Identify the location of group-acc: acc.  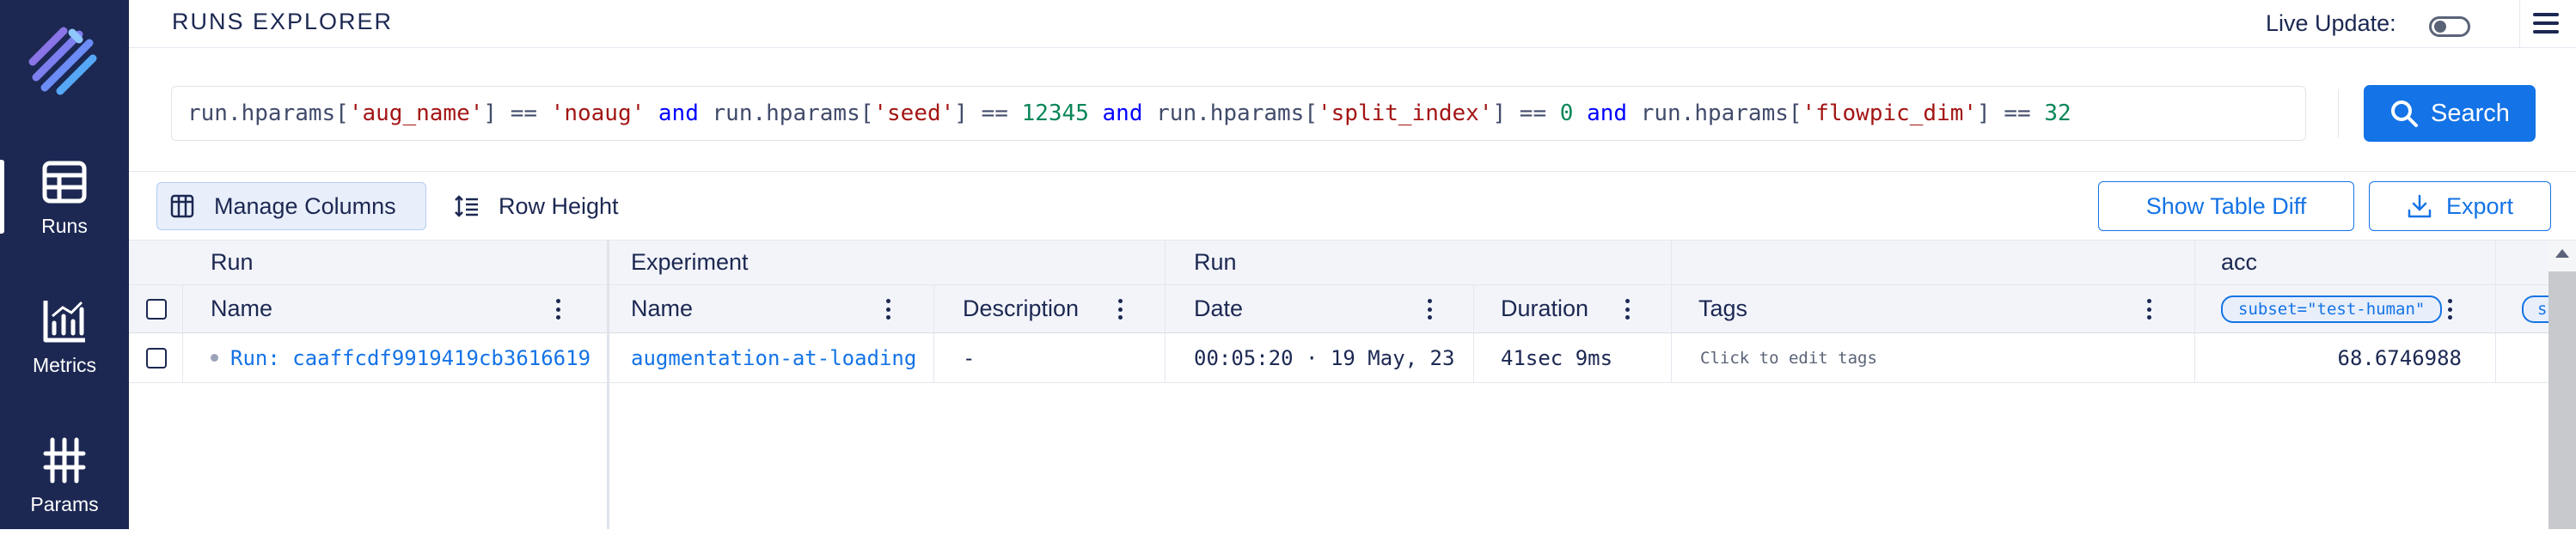
(2239, 262).